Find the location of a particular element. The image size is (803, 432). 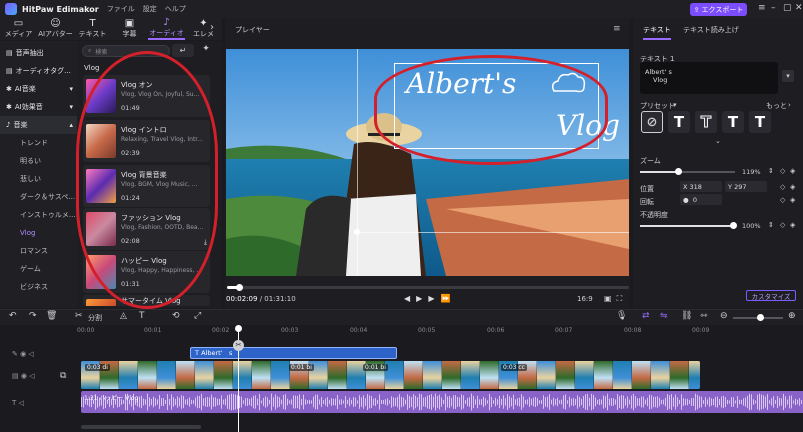

tabs-scroll-right-icon: › is located at coordinates (212, 27).